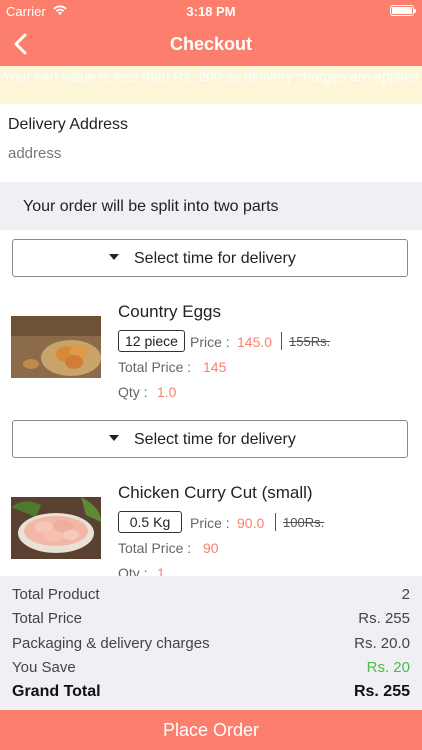 The width and height of the screenshot is (422, 750). Describe the element at coordinates (255, 342) in the screenshot. I see `price-value: 145.0` at that location.